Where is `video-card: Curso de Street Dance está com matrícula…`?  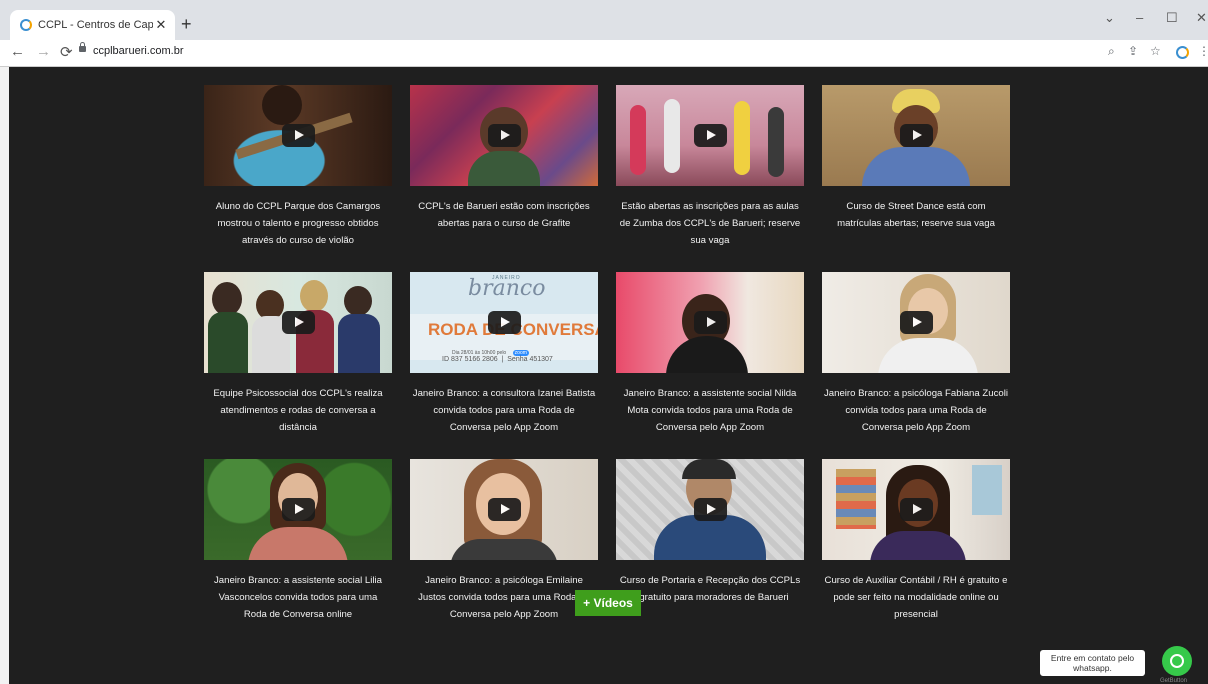
video-card: Curso de Street Dance está com matrícula… is located at coordinates (916, 178).